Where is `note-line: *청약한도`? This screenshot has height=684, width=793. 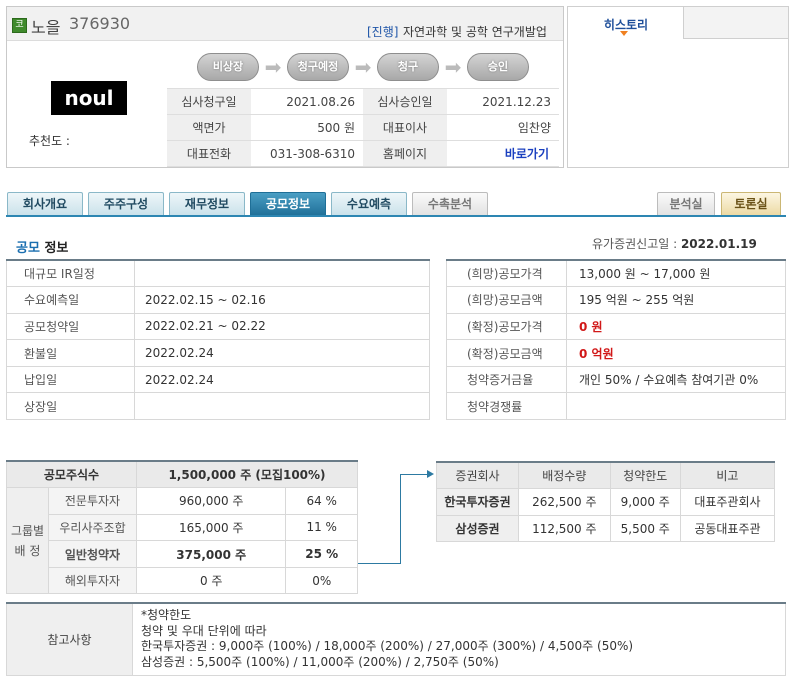
note-line: *청약한도 is located at coordinates (166, 615).